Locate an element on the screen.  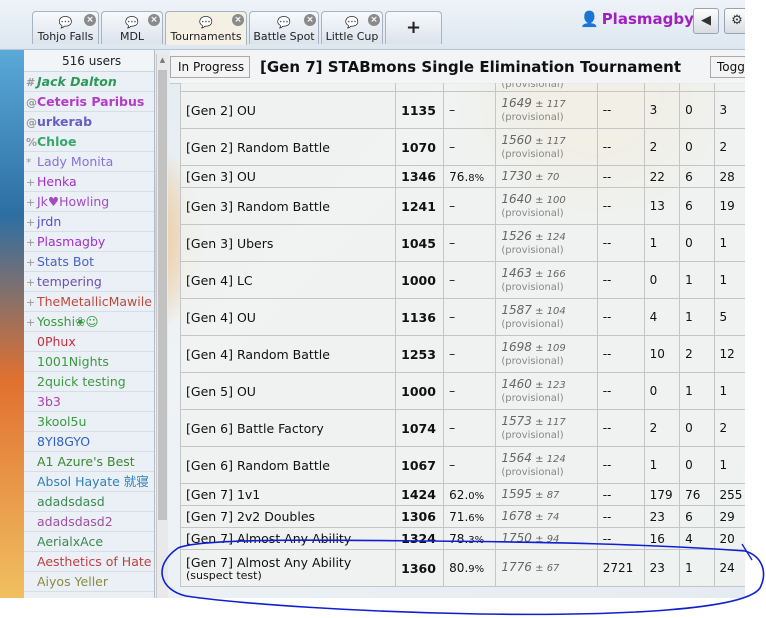
new-tab-button: + is located at coordinates (413, 27).